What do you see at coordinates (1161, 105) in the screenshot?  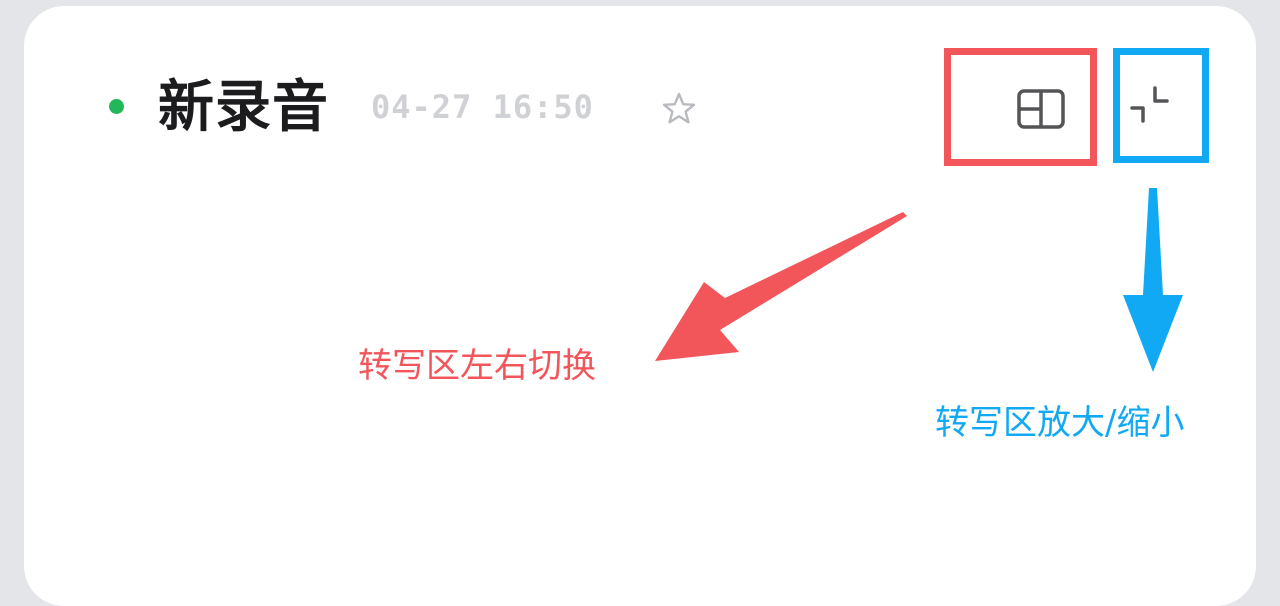 I see `minimize-highlight` at bounding box center [1161, 105].